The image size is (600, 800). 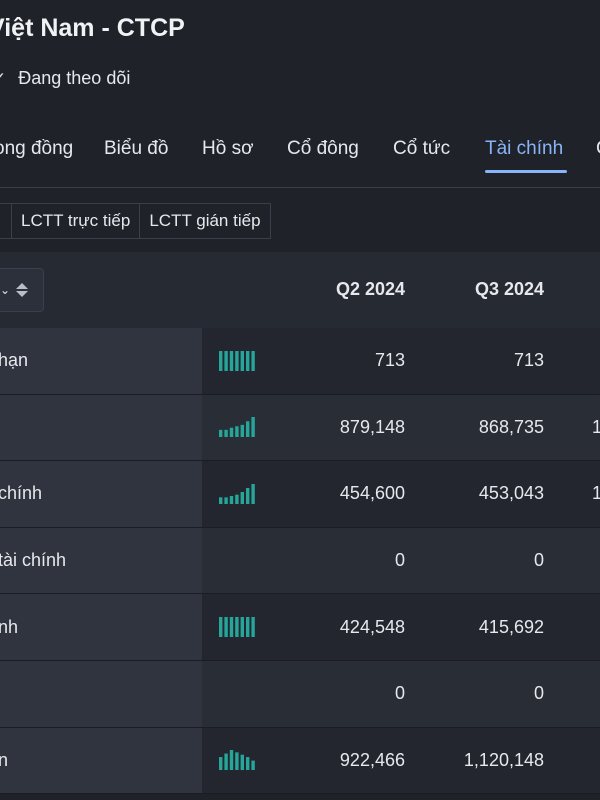 What do you see at coordinates (372, 493) in the screenshot?
I see `cell-q2-2024: 454,600` at bounding box center [372, 493].